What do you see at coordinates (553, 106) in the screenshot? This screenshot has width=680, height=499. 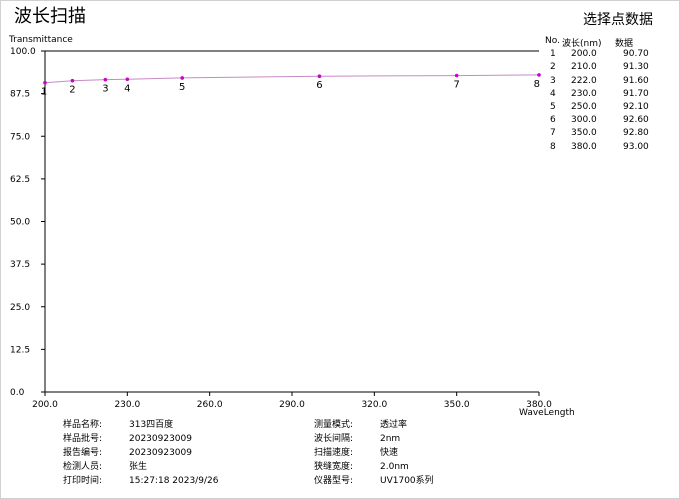 I see `row-no: 5` at bounding box center [553, 106].